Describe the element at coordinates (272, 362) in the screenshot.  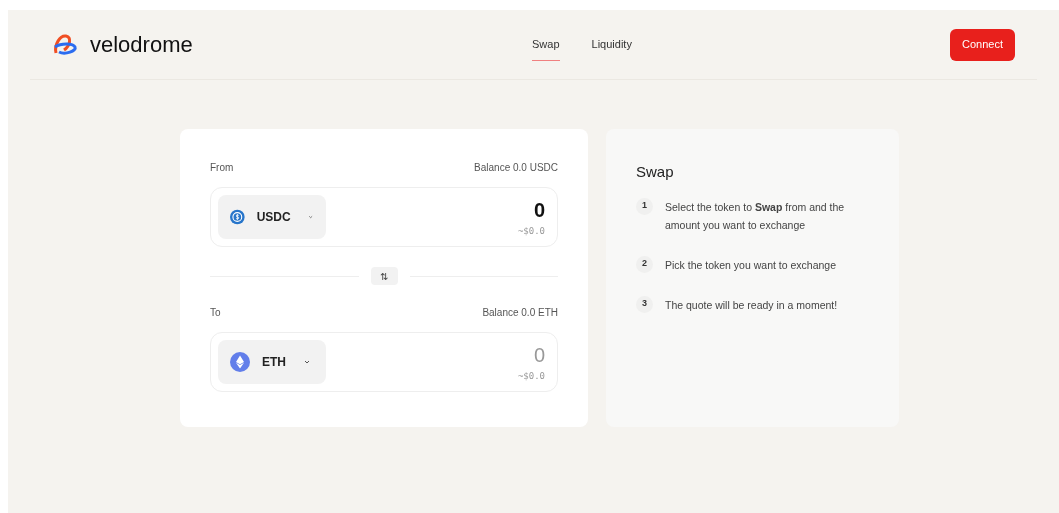
I see `token-selector: ETH` at that location.